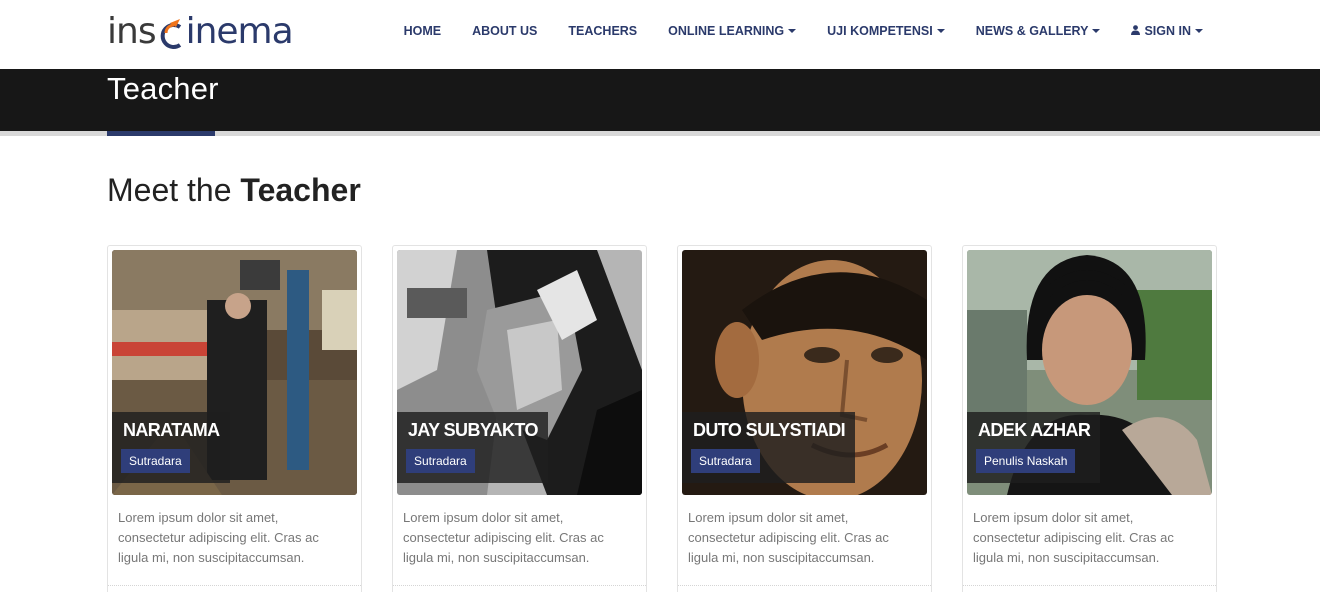  Describe the element at coordinates (1038, 31) in the screenshot. I see `nav-news-gallery: NEWS & GALLERY` at that location.